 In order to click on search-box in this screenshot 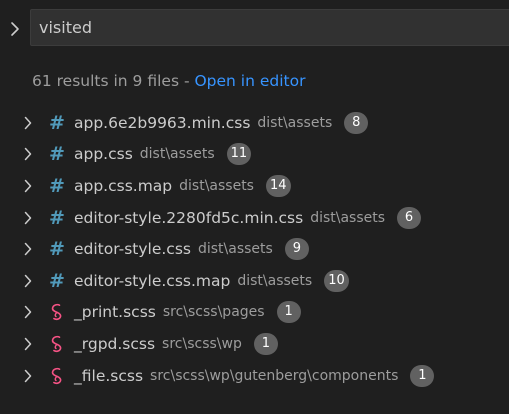, I will do `click(269, 27)`.